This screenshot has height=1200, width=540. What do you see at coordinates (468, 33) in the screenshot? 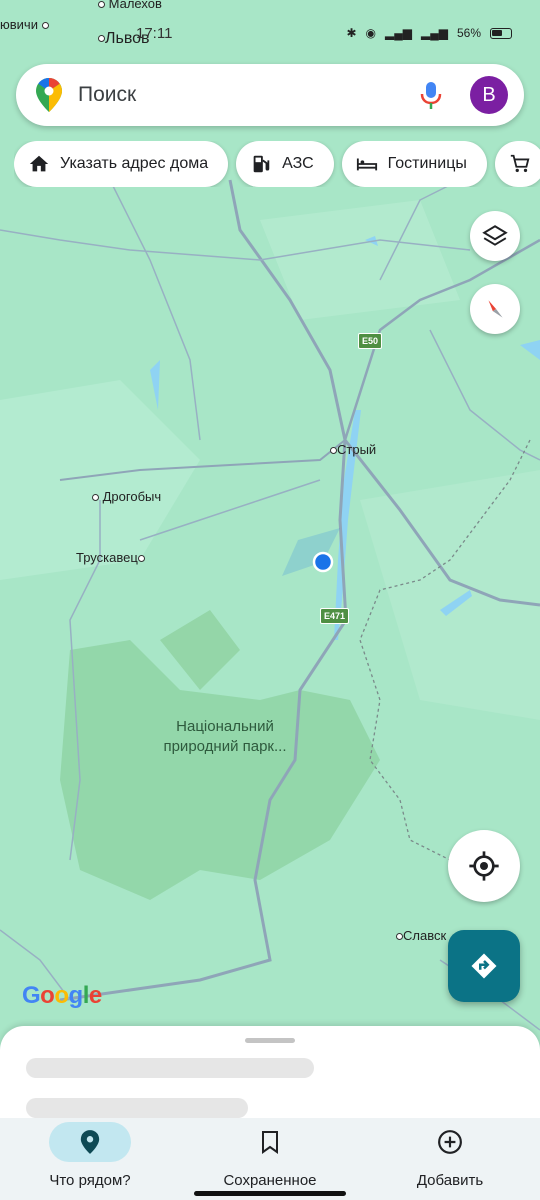
I see `battery-percent: 56%` at bounding box center [468, 33].